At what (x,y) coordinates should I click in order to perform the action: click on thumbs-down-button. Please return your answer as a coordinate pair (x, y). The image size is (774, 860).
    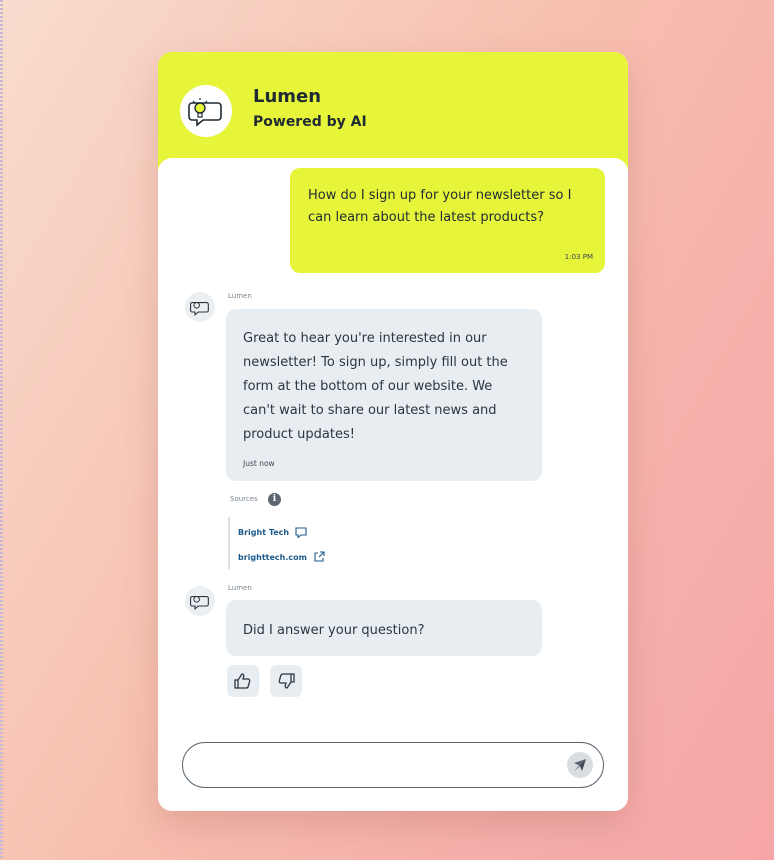
    Looking at the image, I should click on (286, 681).